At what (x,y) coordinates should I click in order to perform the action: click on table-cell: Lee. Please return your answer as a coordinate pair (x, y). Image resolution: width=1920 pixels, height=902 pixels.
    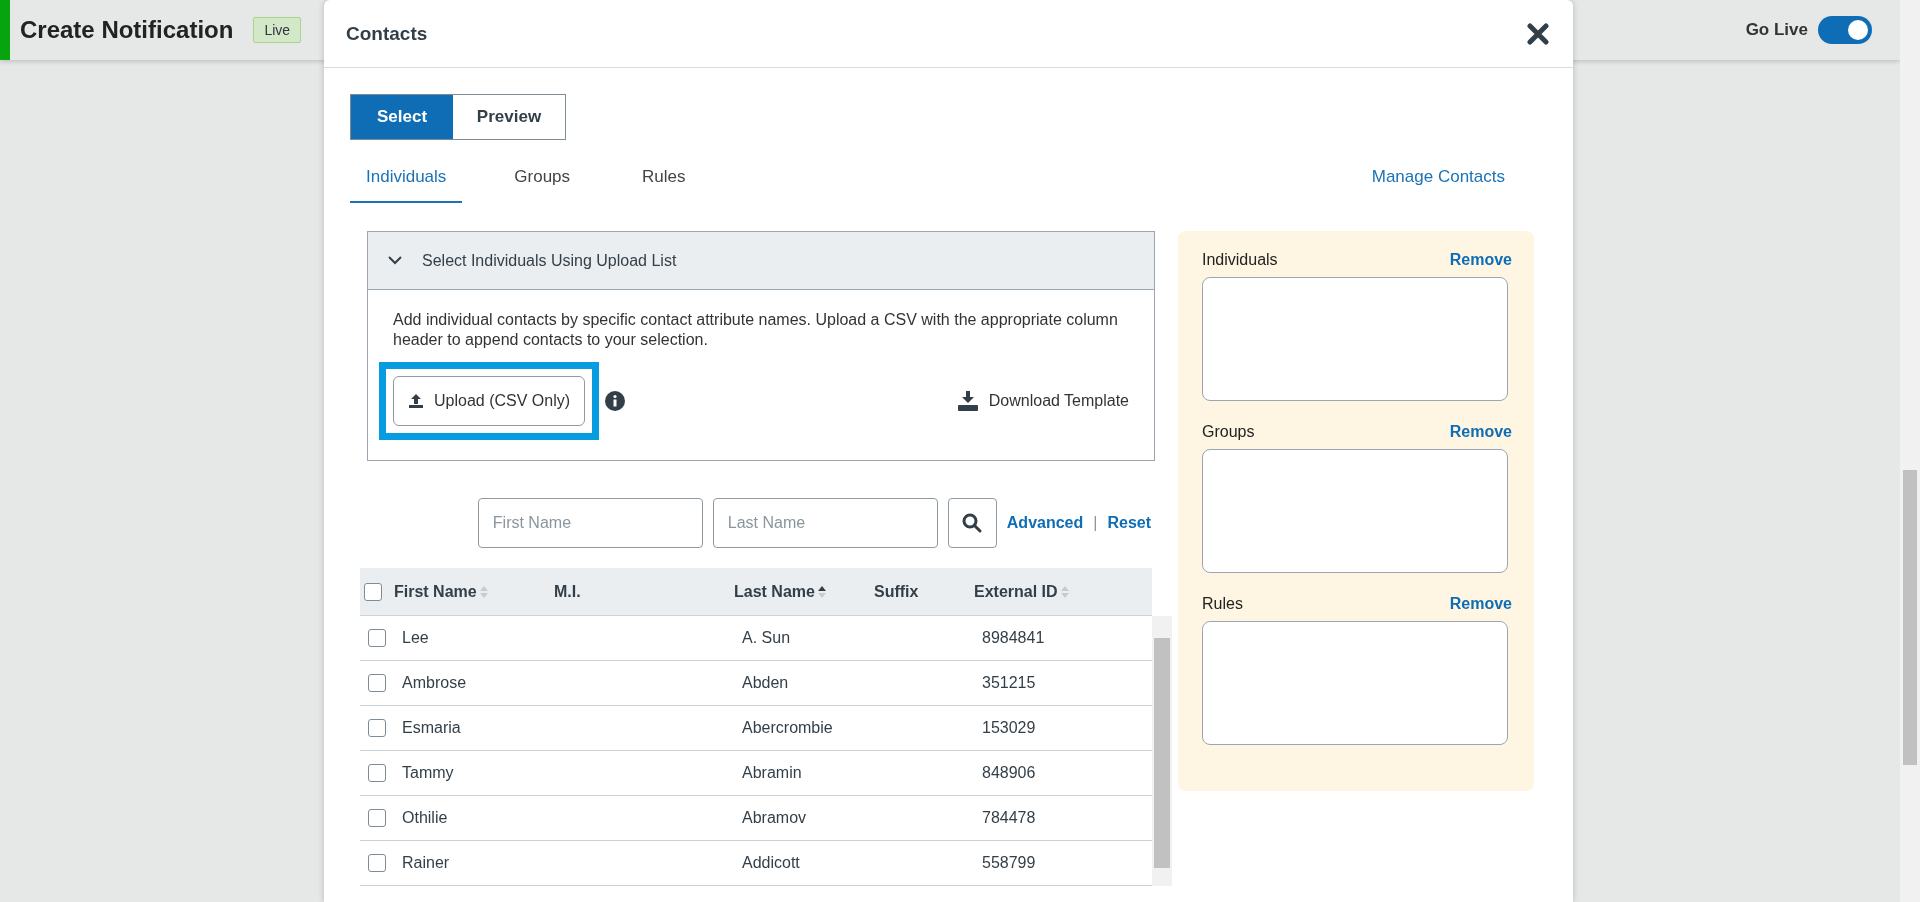
    Looking at the image, I should click on (415, 637).